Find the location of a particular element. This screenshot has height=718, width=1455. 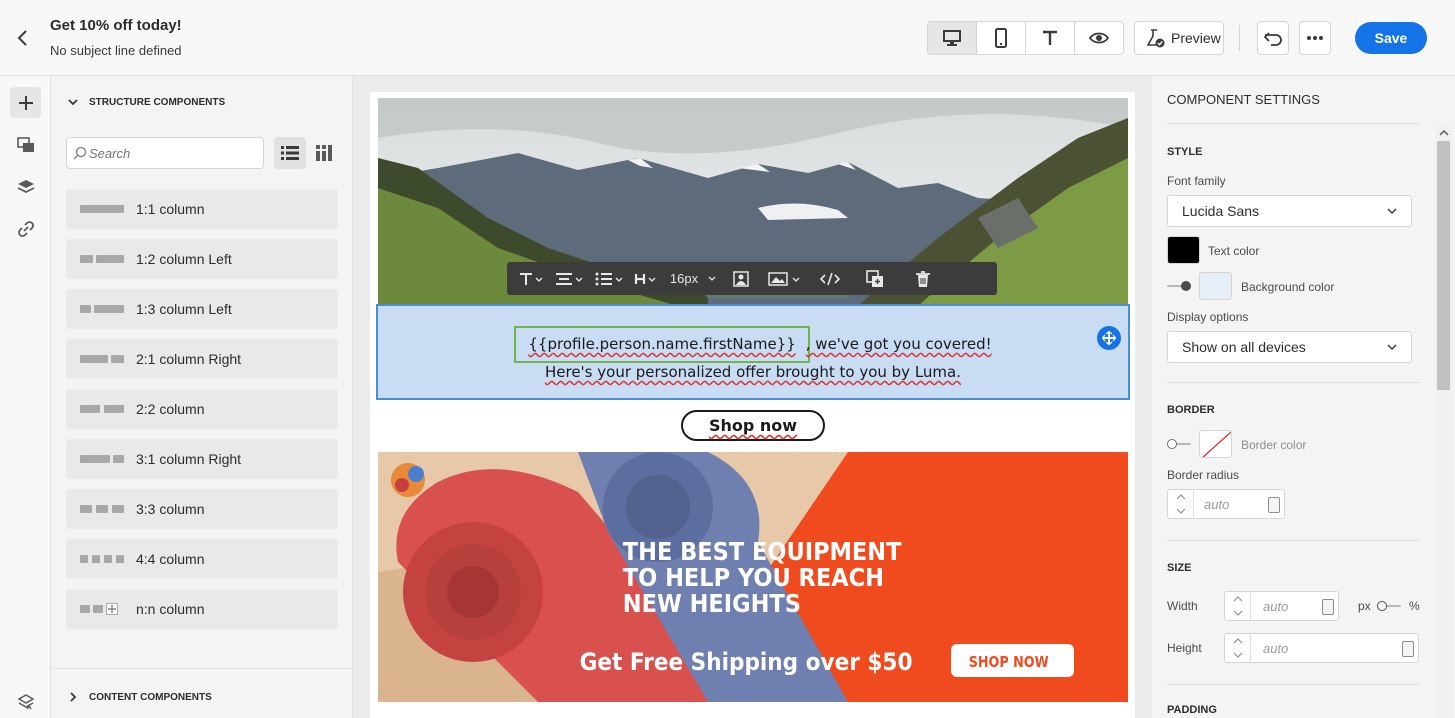

height-value: auto is located at coordinates (1276, 648).